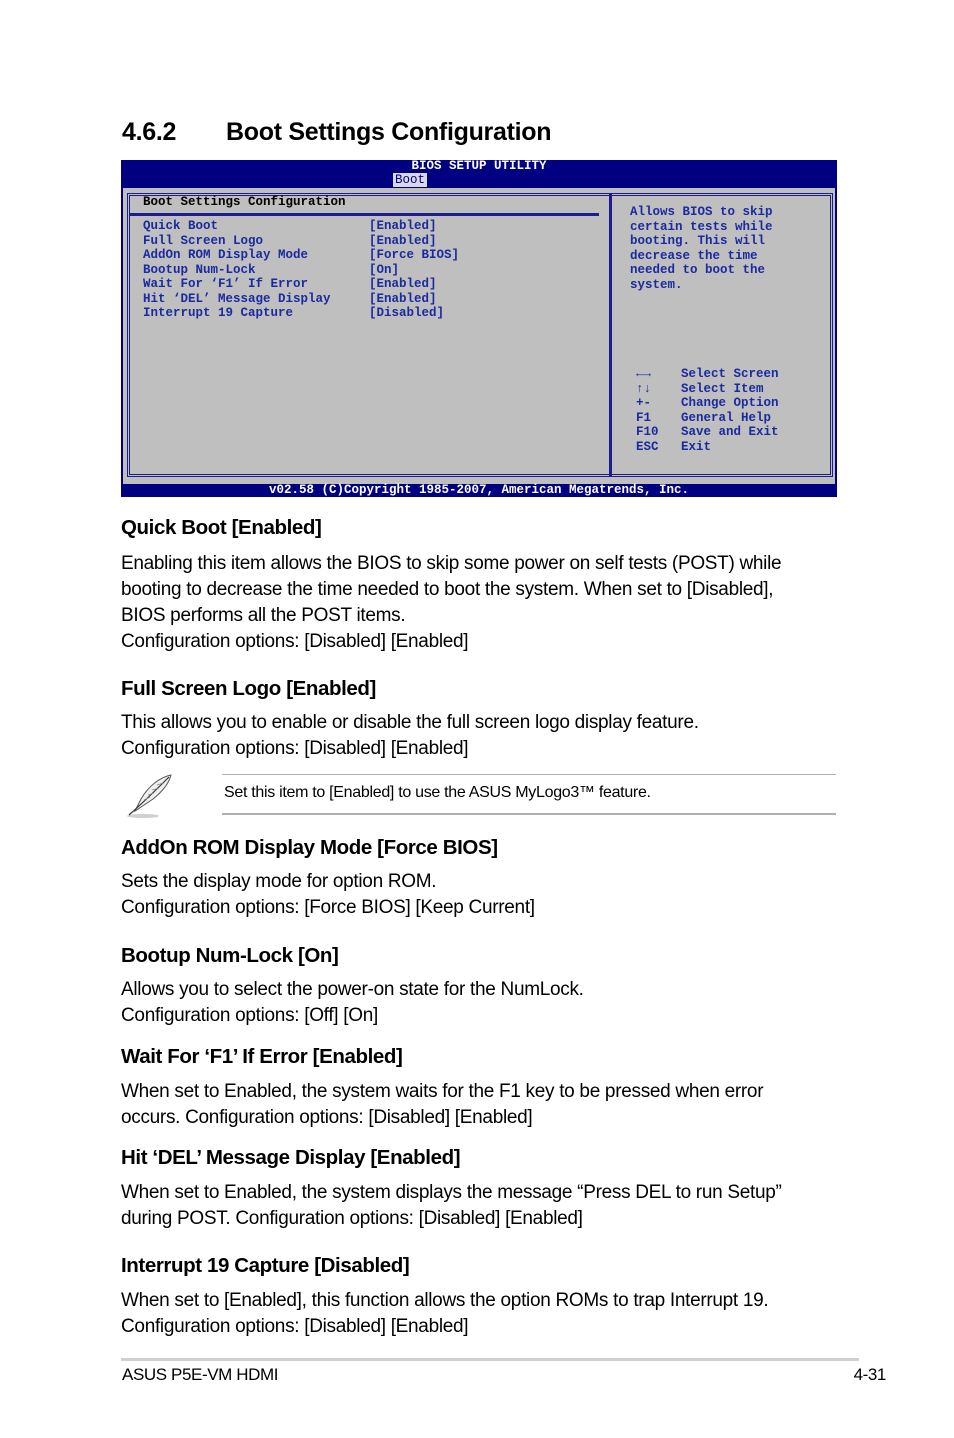  Describe the element at coordinates (490, 1359) in the screenshot. I see `footer-rule` at that location.